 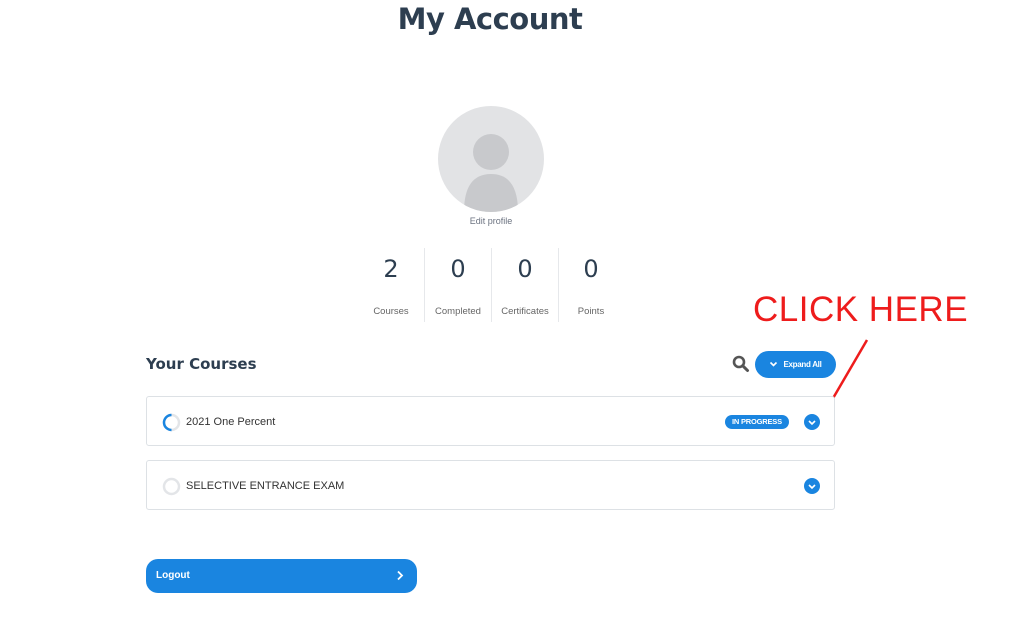 What do you see at coordinates (230, 422) in the screenshot?
I see `course-name: 2021 One Percent` at bounding box center [230, 422].